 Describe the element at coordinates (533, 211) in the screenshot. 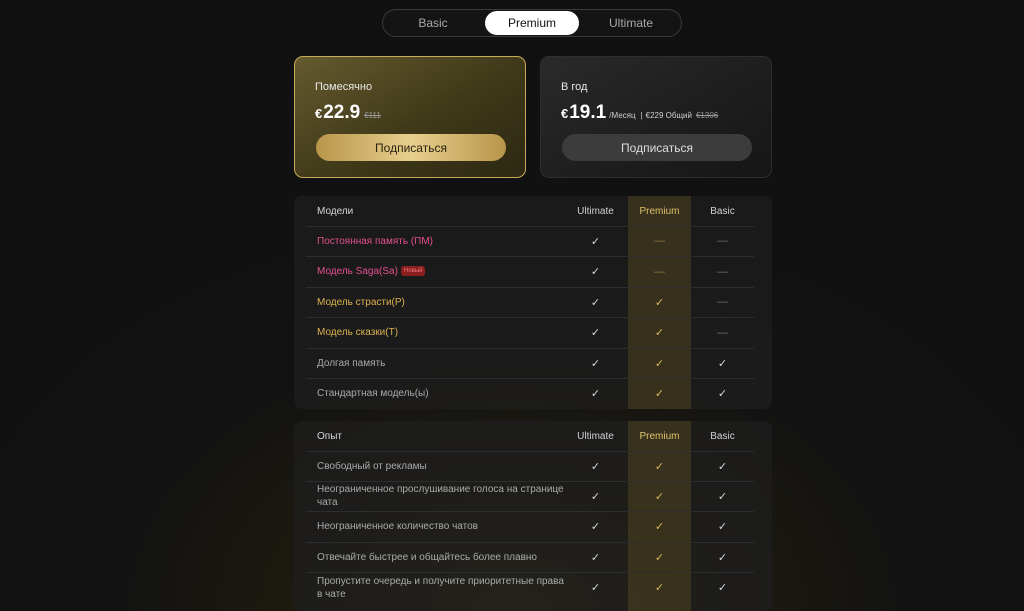

I see `table-header-row: Модели Ultimate Premium Basic` at that location.